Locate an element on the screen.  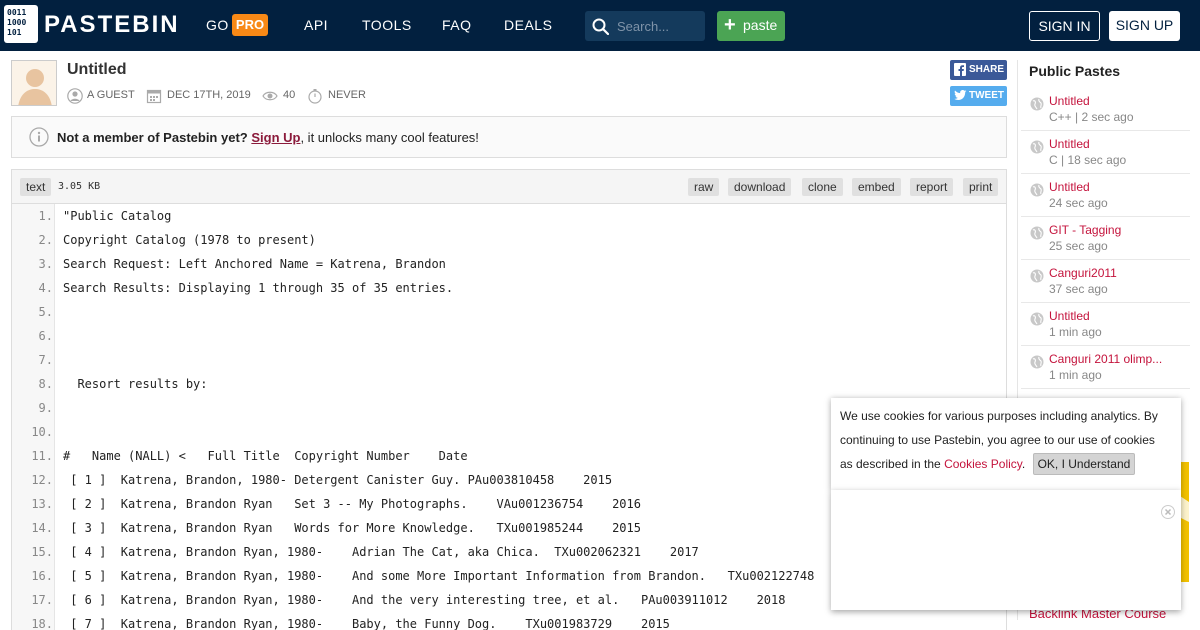
line-number: 18. is located at coordinates (42, 623).